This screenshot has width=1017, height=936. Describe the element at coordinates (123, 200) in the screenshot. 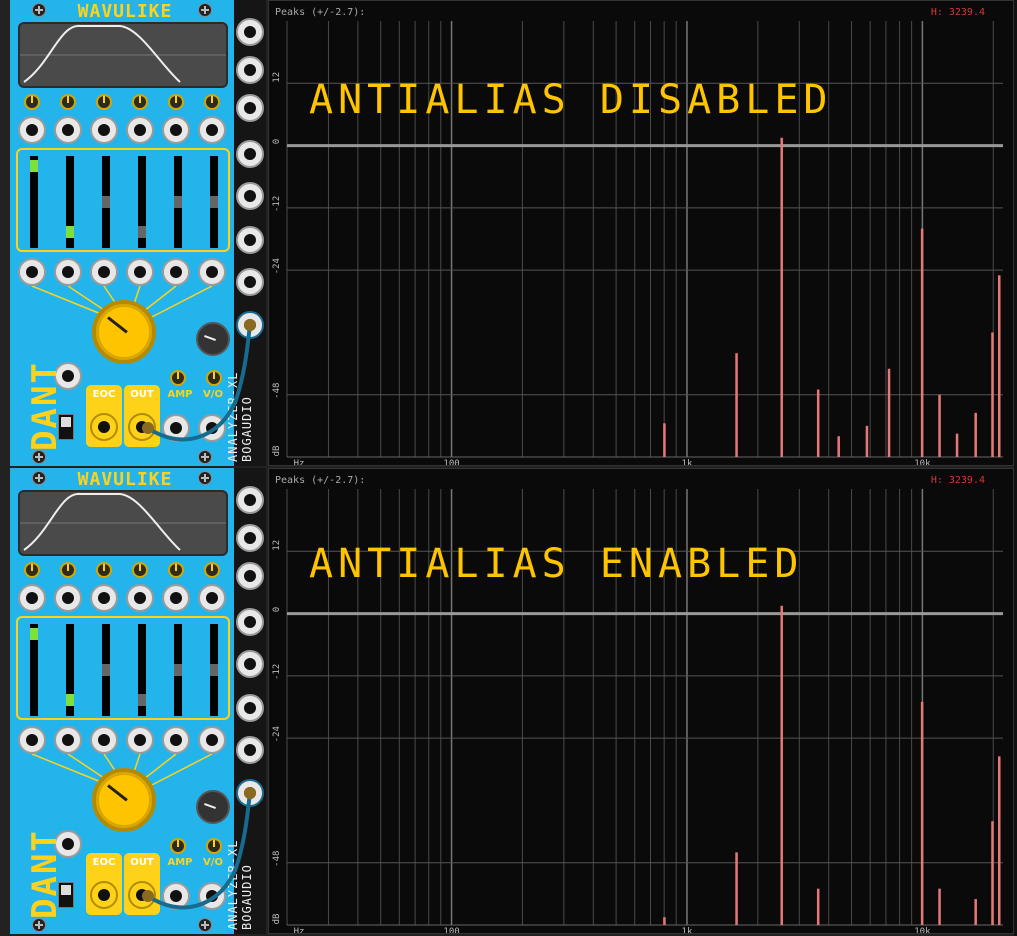

I see `slider-group` at that location.